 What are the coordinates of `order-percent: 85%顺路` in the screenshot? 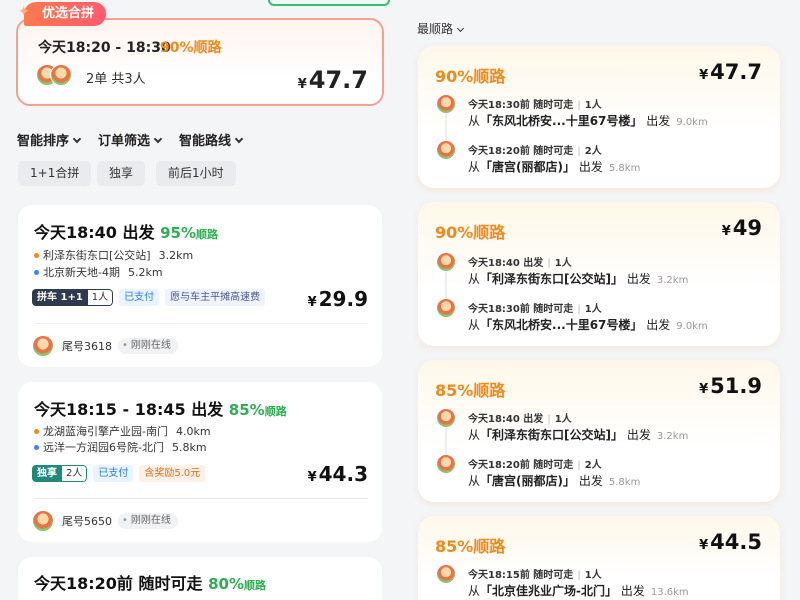 It's located at (258, 410).